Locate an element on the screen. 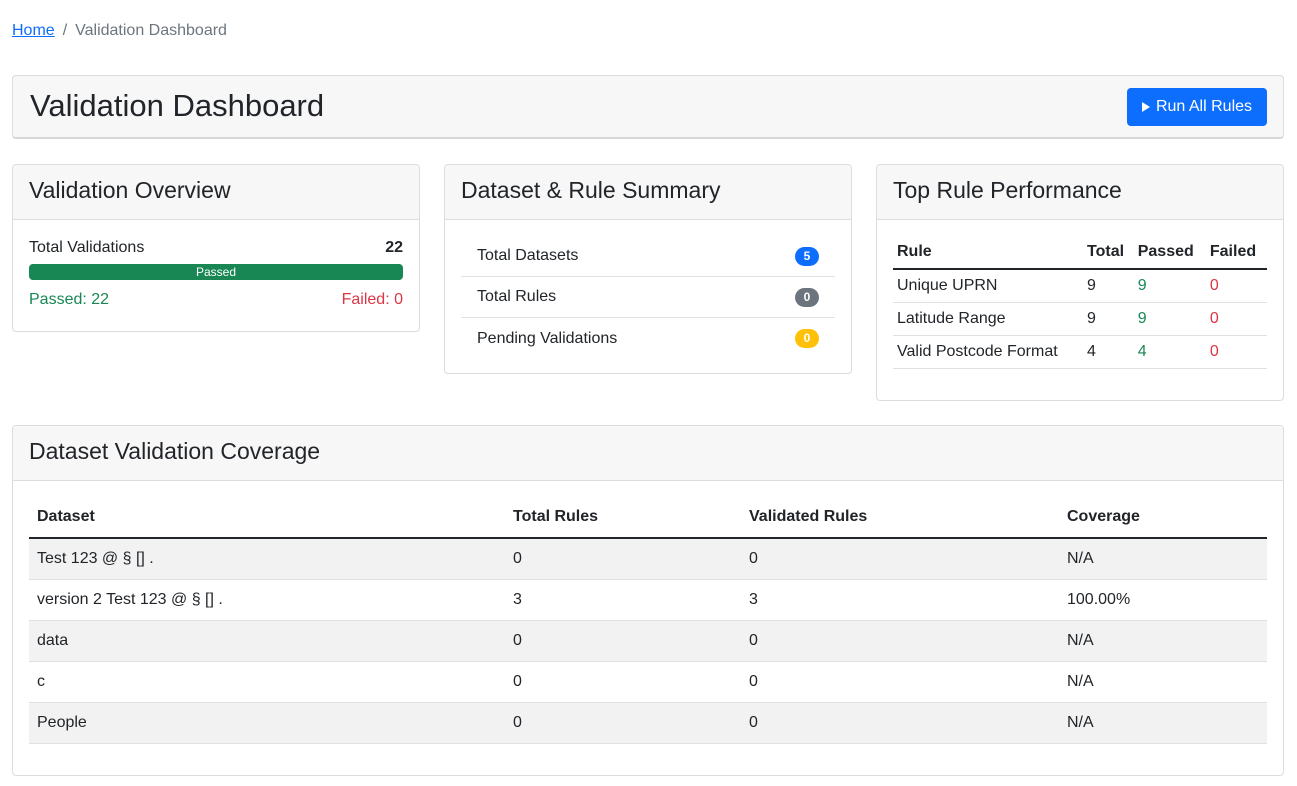 The image size is (1297, 786). column-header: Total Rules is located at coordinates (623, 518).